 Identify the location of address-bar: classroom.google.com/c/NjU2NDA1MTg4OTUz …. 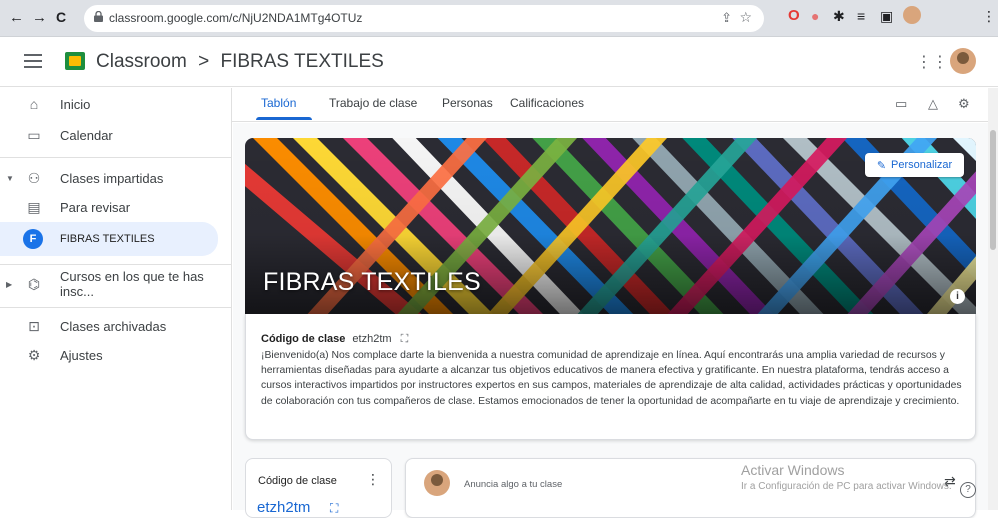
(424, 18).